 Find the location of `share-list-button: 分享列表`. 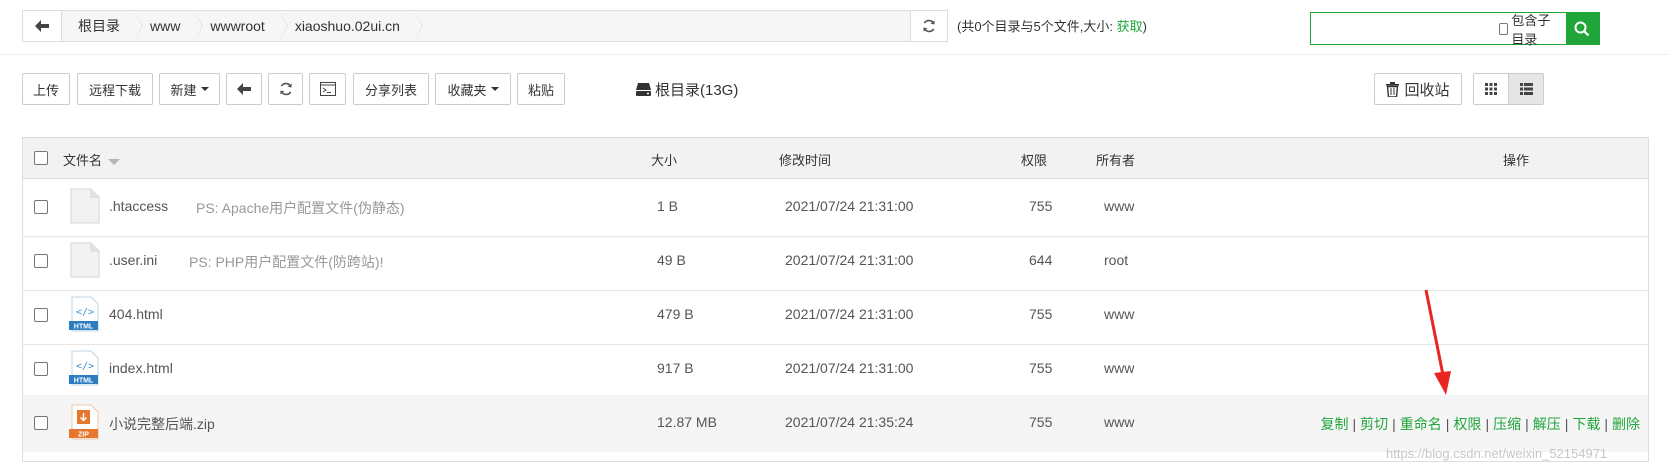

share-list-button: 分享列表 is located at coordinates (391, 89).